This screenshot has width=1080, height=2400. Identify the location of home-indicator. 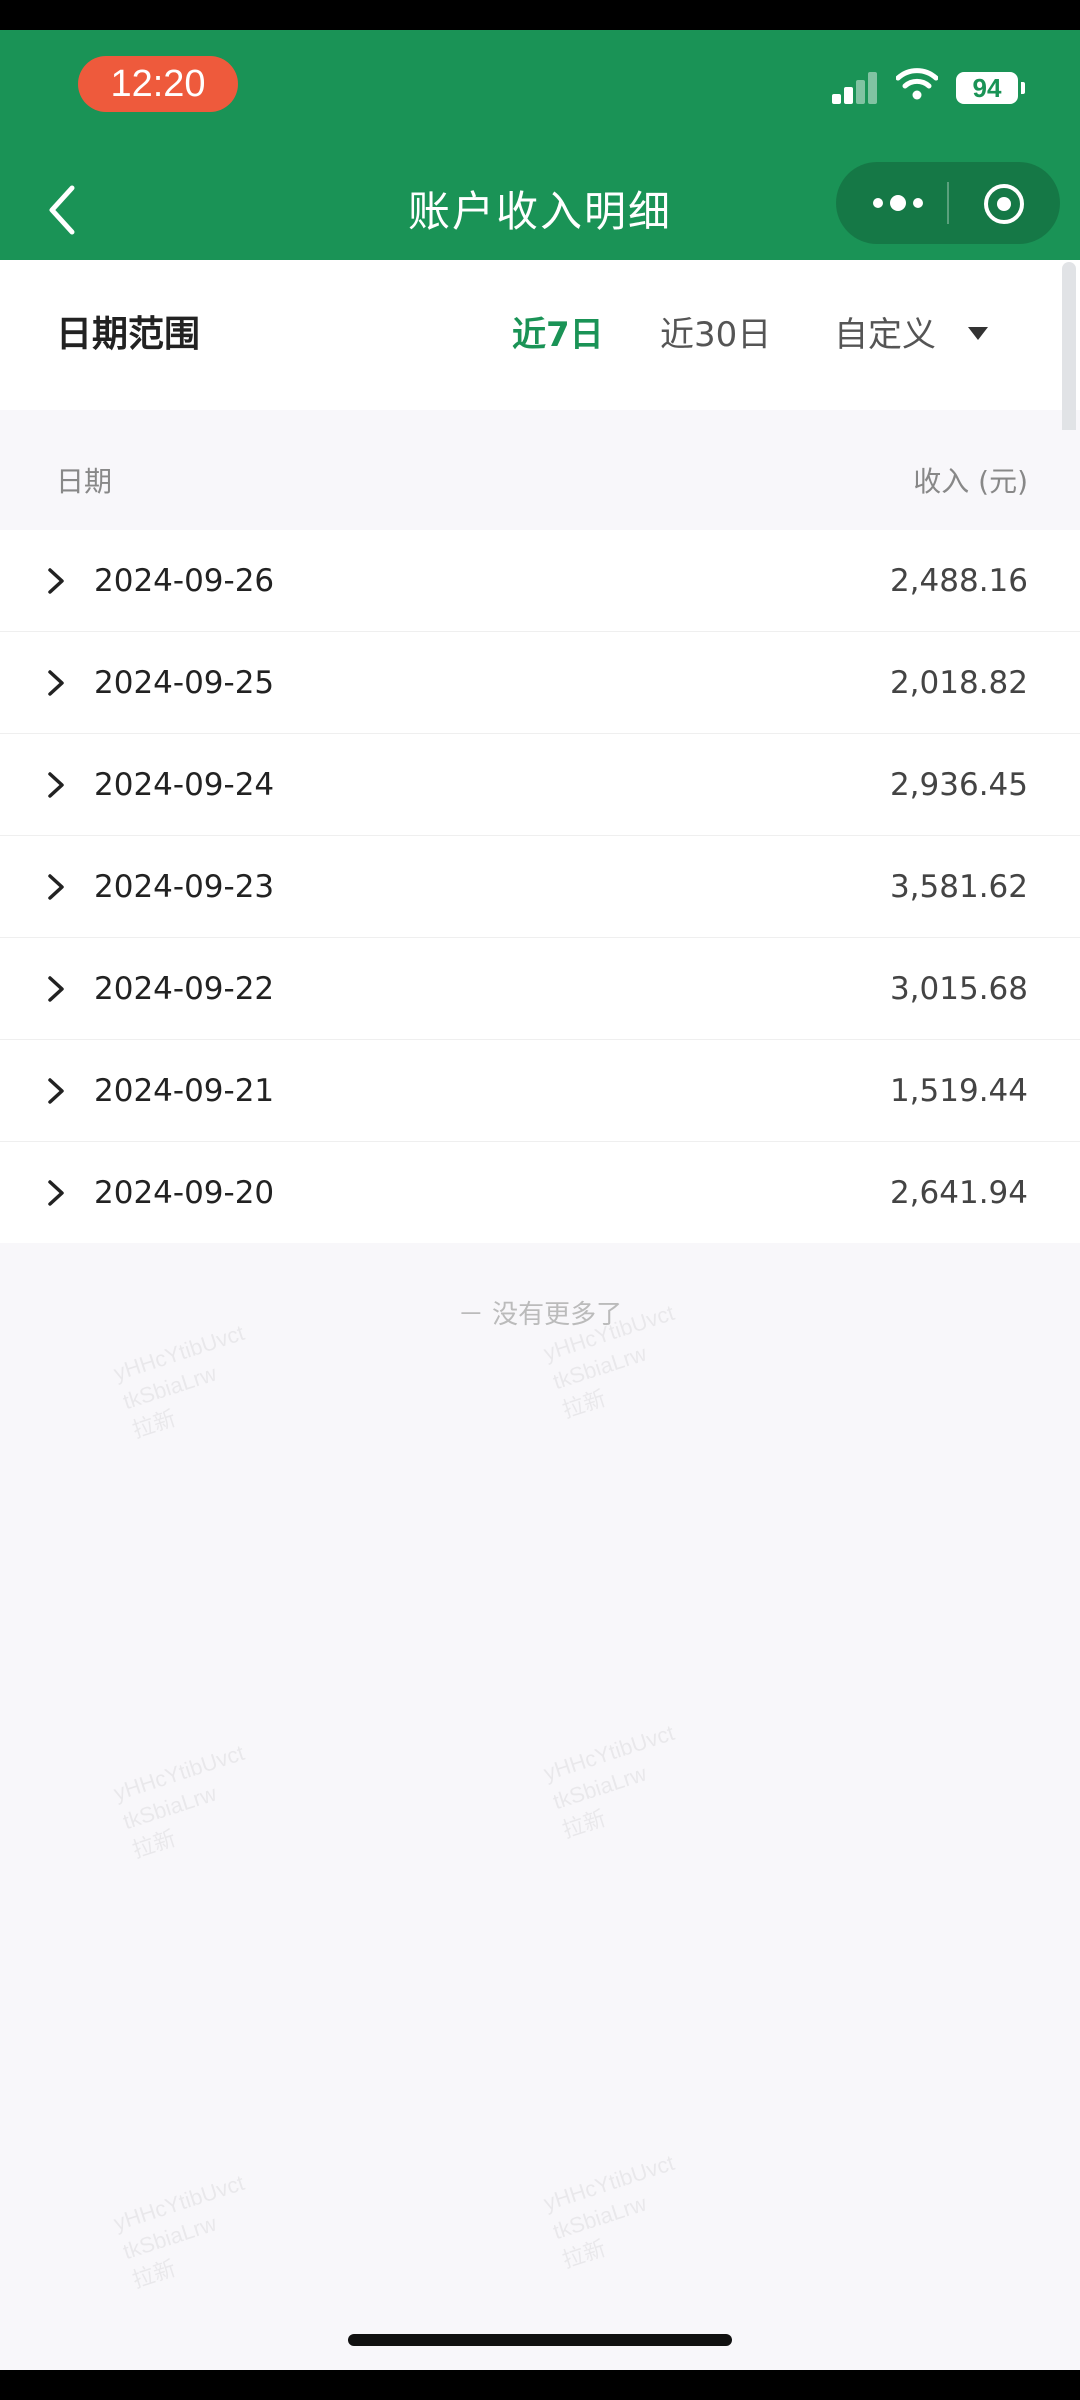
(540, 2340).